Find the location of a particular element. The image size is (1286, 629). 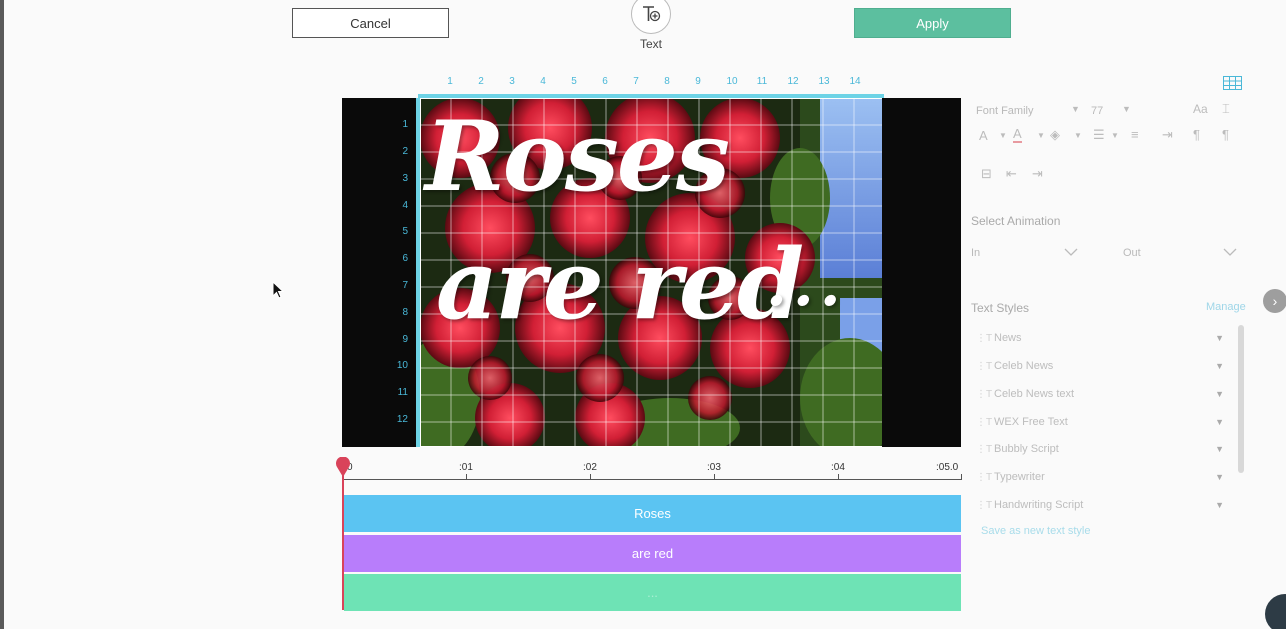

ruler-col-label: 9 is located at coordinates (698, 81).